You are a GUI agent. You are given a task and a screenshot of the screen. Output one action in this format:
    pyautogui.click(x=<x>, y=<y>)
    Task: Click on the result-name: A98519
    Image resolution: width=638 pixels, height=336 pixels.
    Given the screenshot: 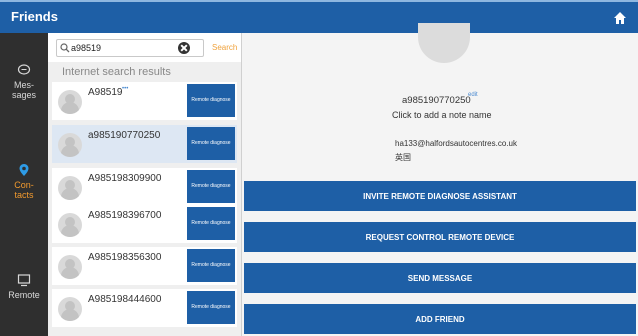 What is the action you would take?
    pyautogui.click(x=105, y=92)
    